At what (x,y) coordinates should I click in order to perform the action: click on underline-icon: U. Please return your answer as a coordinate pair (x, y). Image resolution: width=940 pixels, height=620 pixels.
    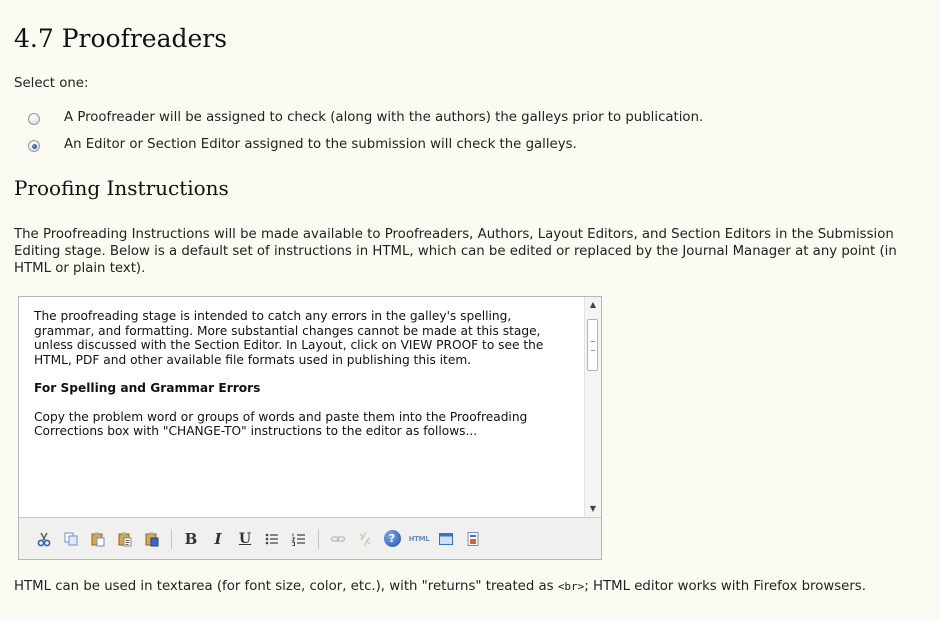
    Looking at the image, I should click on (245, 539).